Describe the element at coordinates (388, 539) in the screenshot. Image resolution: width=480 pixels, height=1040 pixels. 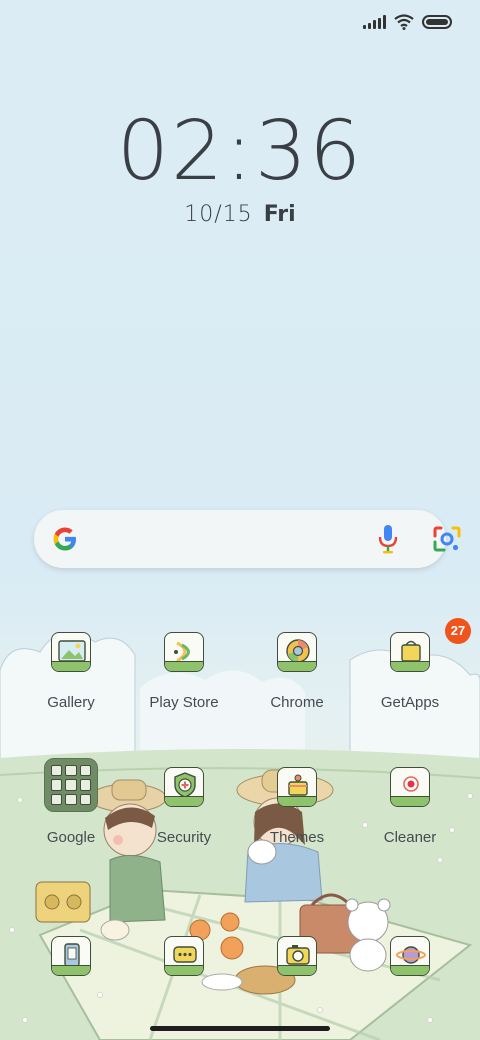
I see `microphone-icon` at that location.